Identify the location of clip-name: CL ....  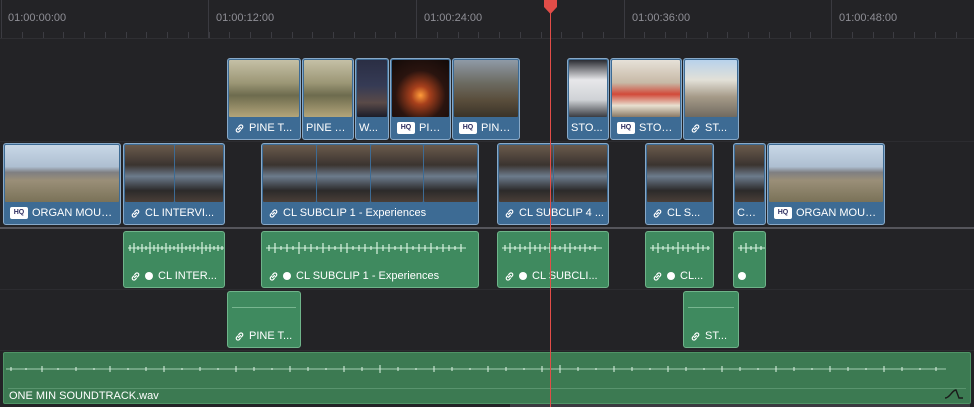
(749, 213).